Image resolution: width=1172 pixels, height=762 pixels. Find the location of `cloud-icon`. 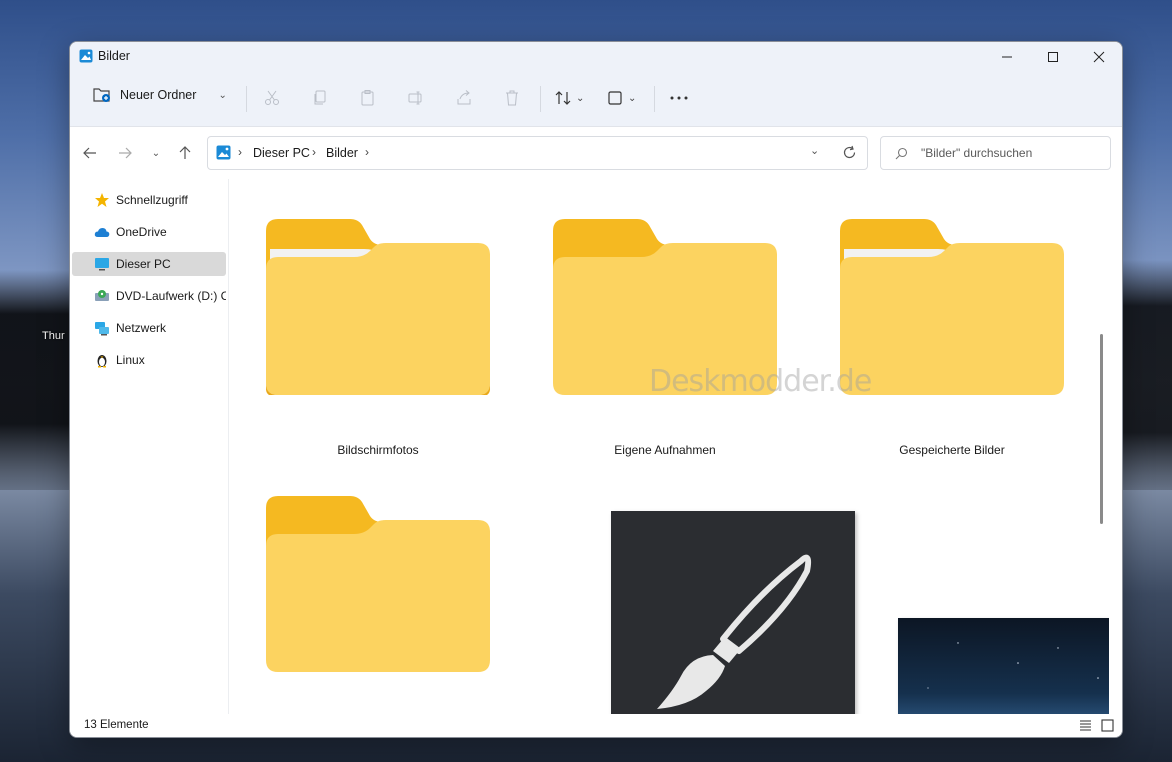

cloud-icon is located at coordinates (102, 232).